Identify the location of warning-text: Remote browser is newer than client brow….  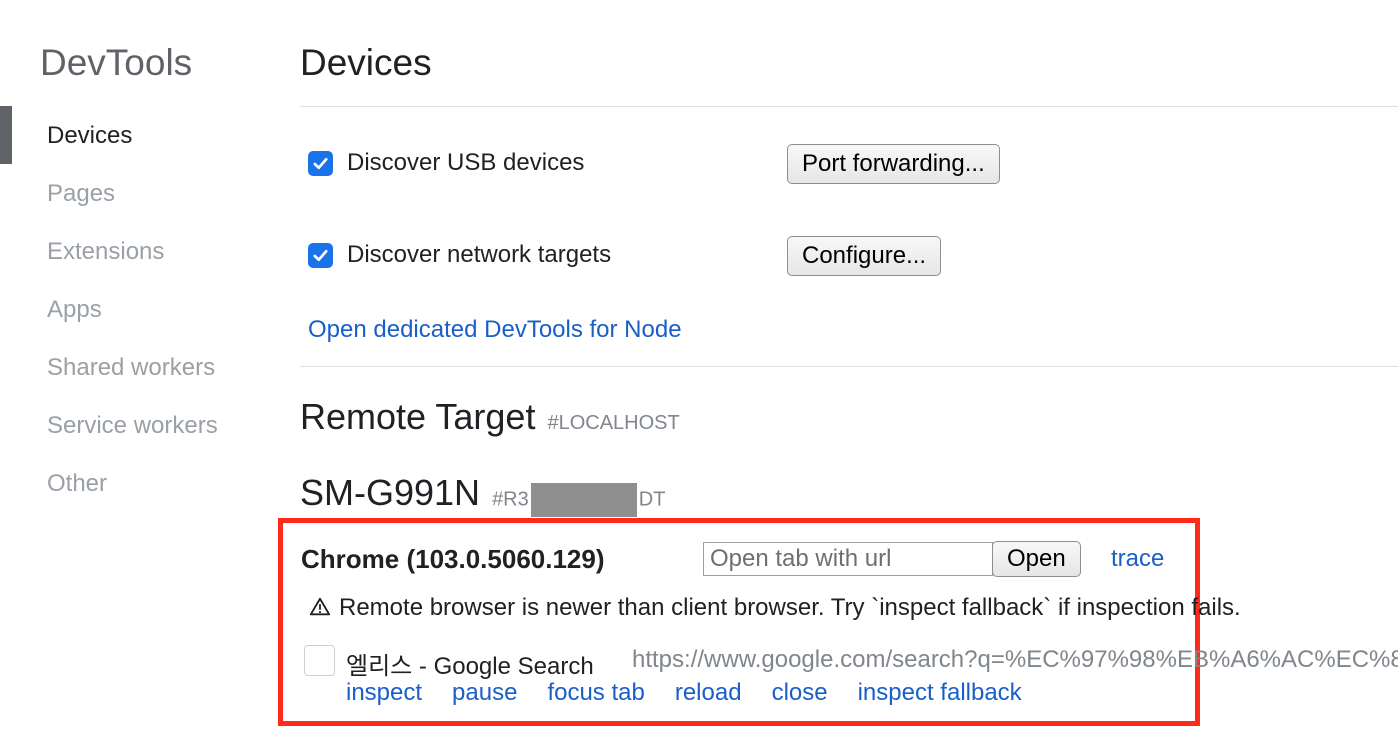
(790, 607).